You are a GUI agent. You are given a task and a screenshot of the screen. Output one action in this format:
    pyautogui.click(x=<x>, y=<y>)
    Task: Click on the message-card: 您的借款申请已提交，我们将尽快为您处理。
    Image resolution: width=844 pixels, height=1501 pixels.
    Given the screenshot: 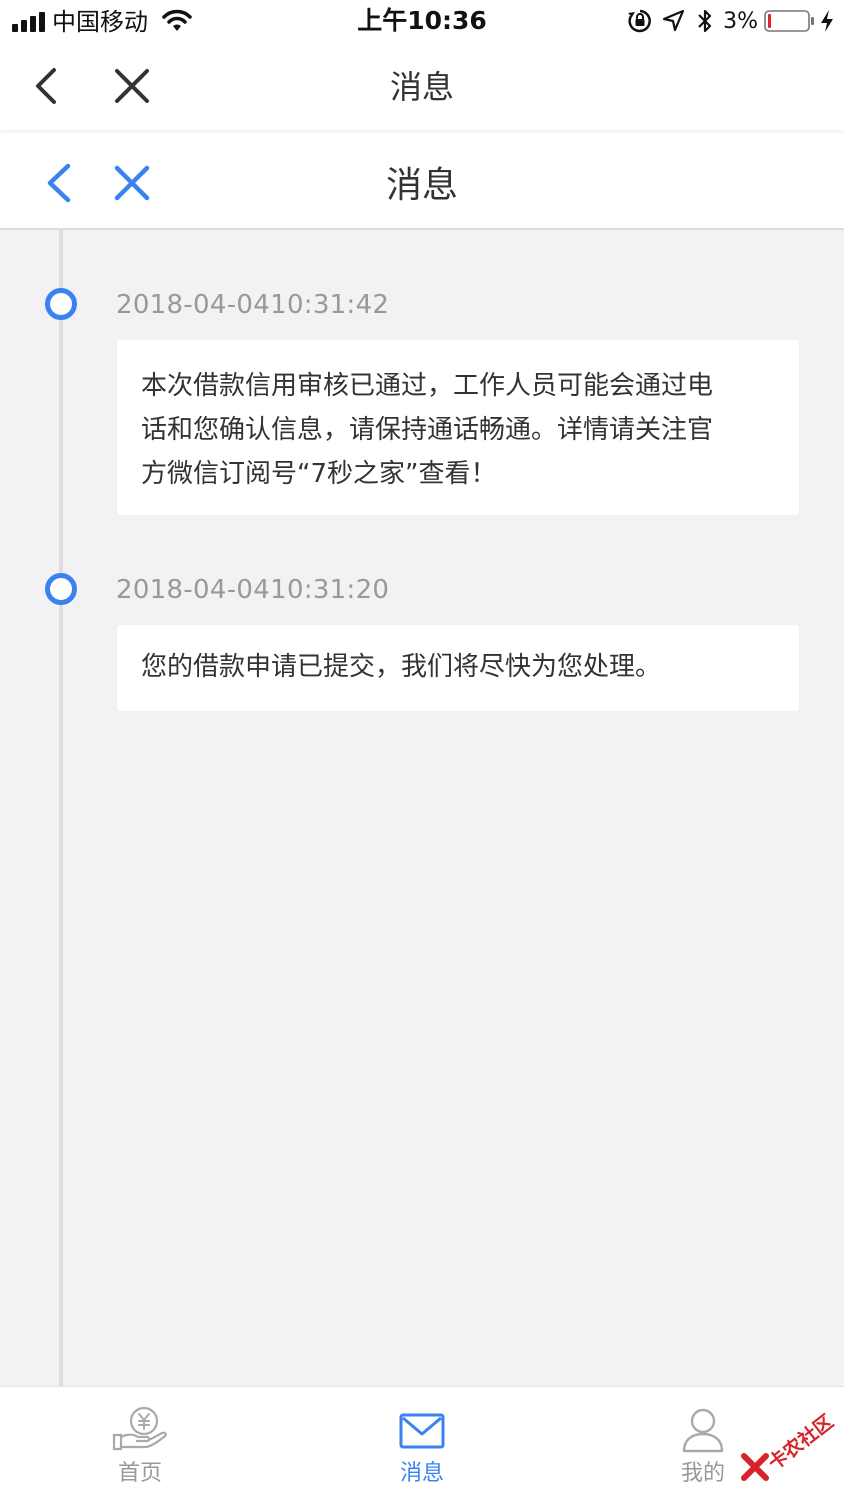 What is the action you would take?
    pyautogui.click(x=458, y=668)
    